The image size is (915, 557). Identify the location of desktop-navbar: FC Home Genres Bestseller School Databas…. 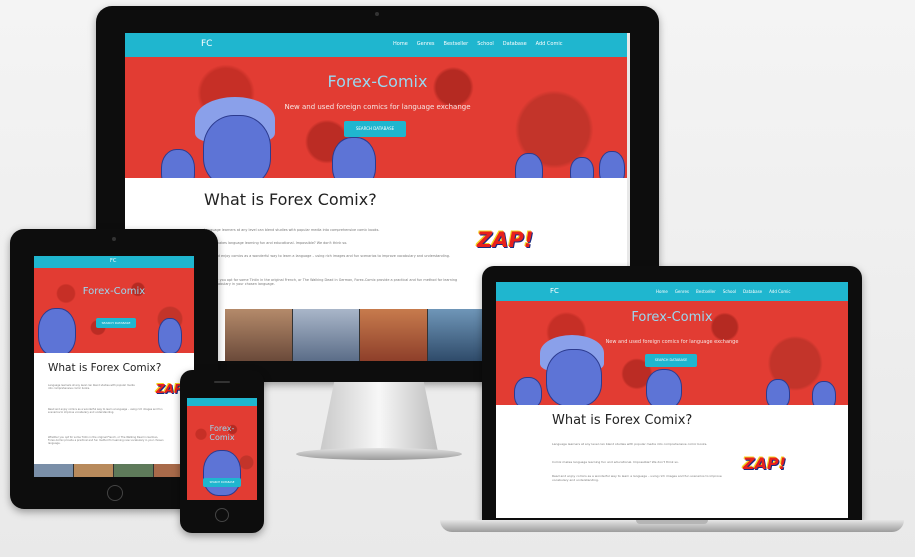
(377, 45).